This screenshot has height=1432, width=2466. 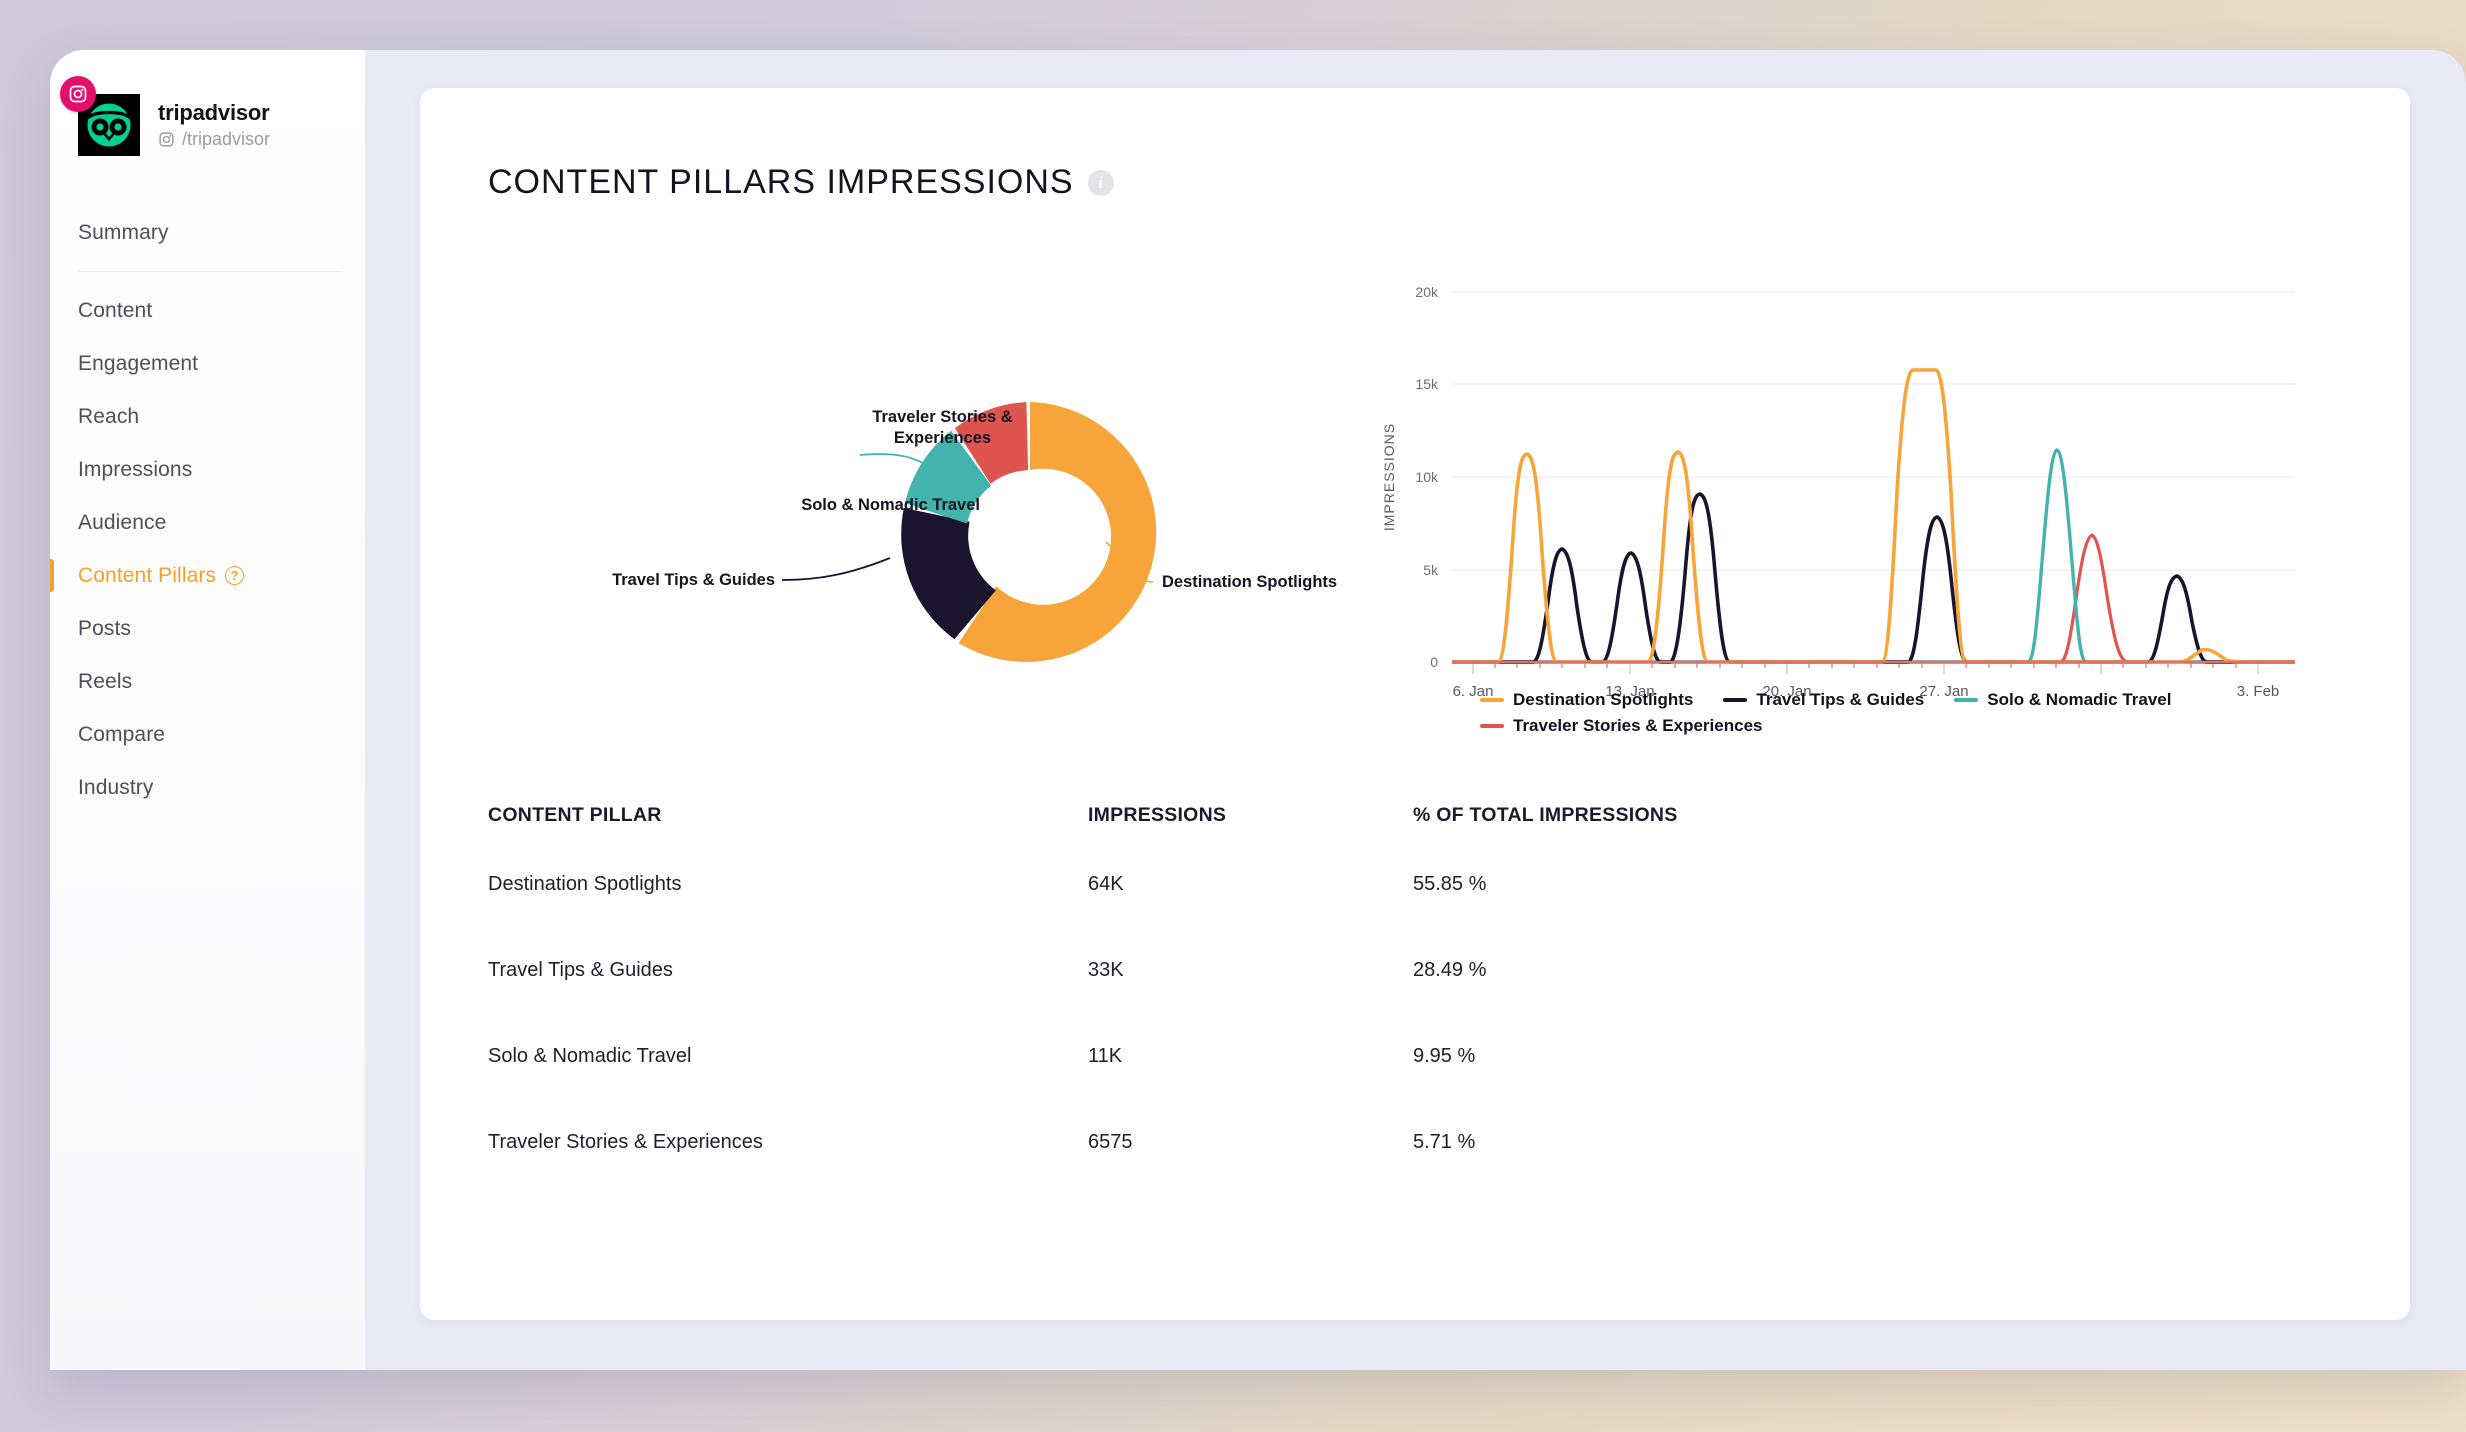 I want to click on sidebar-item-label: Content Pillars, so click(x=147, y=575).